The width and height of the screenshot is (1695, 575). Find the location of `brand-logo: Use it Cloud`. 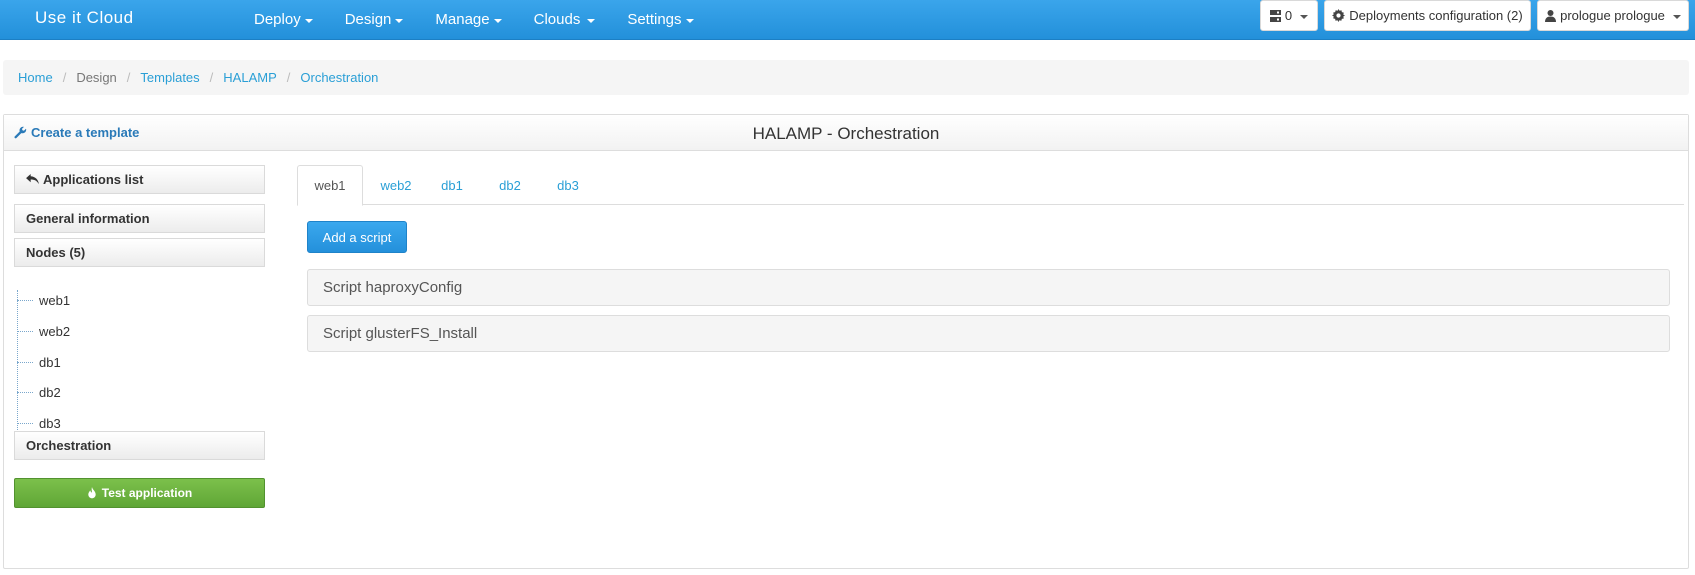

brand-logo: Use it Cloud is located at coordinates (84, 18).